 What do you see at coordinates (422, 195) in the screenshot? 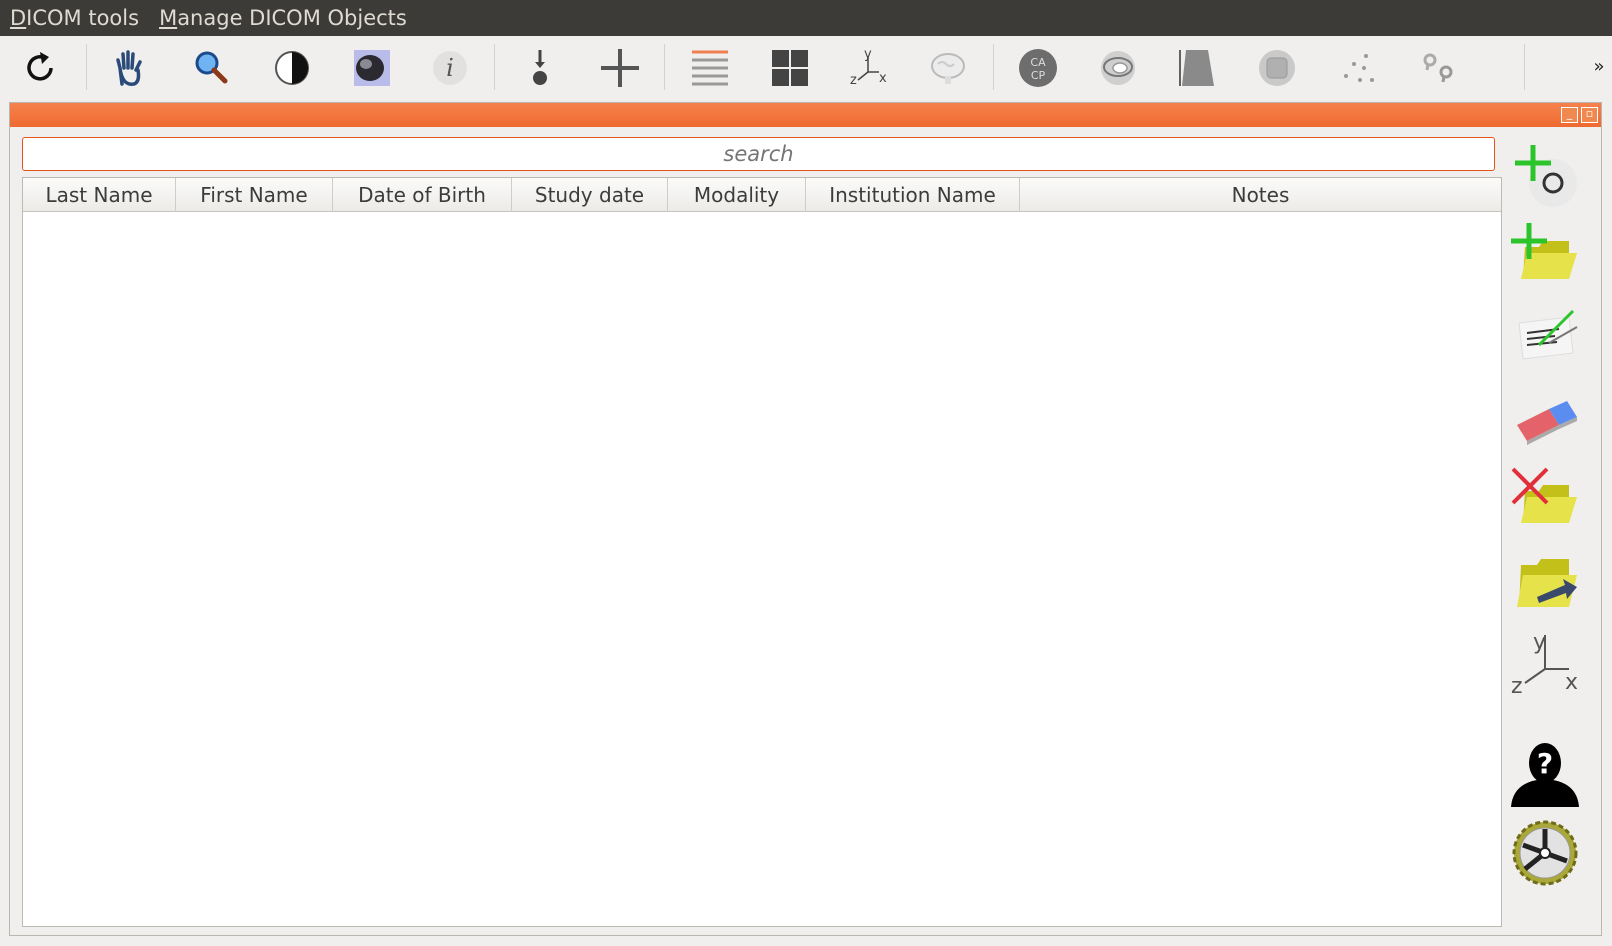
I see `column-header-date-of-birth: Date of Birth` at bounding box center [422, 195].